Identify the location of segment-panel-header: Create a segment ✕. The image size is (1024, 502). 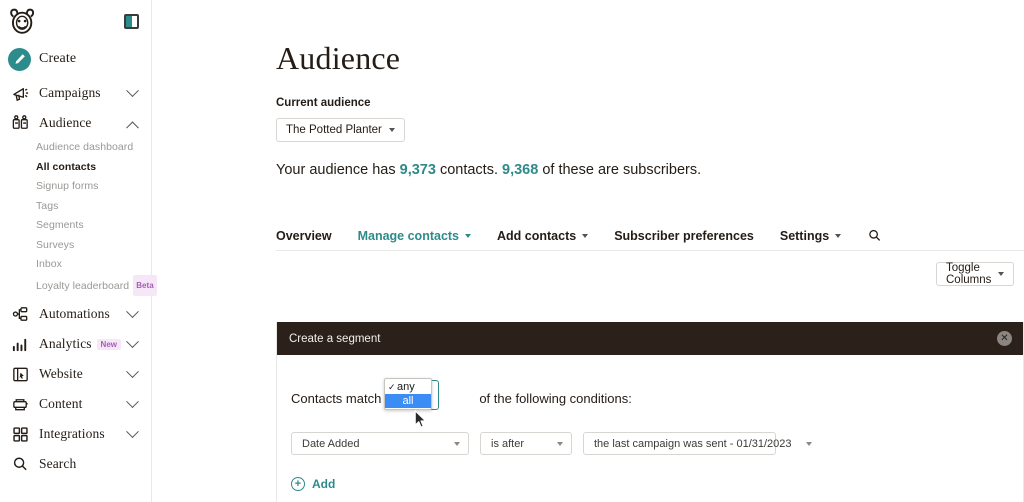
(650, 338).